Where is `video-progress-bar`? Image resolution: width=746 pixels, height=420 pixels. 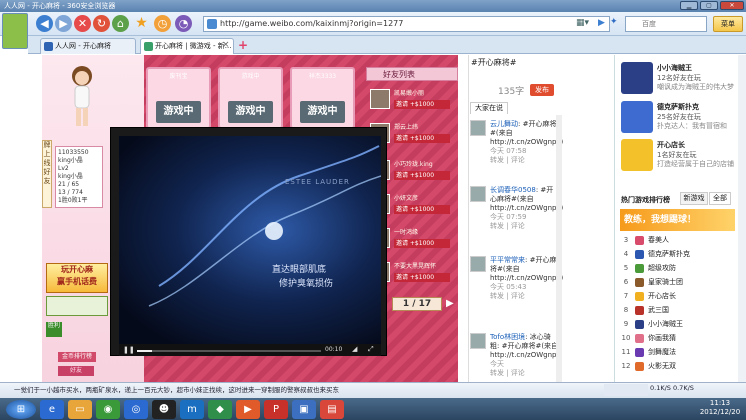 video-progress-bar is located at coordinates (229, 351).